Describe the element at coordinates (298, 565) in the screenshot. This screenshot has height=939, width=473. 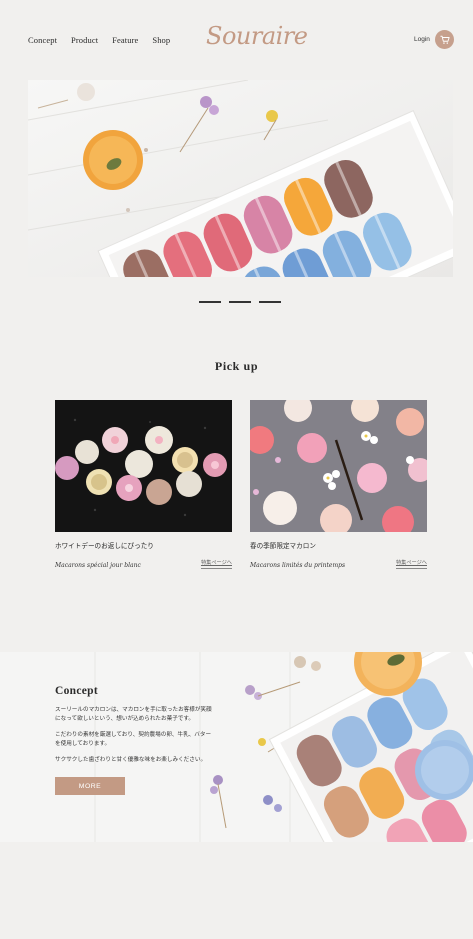
I see `pickup-card-subtitle: Macarons limités du printemps` at that location.